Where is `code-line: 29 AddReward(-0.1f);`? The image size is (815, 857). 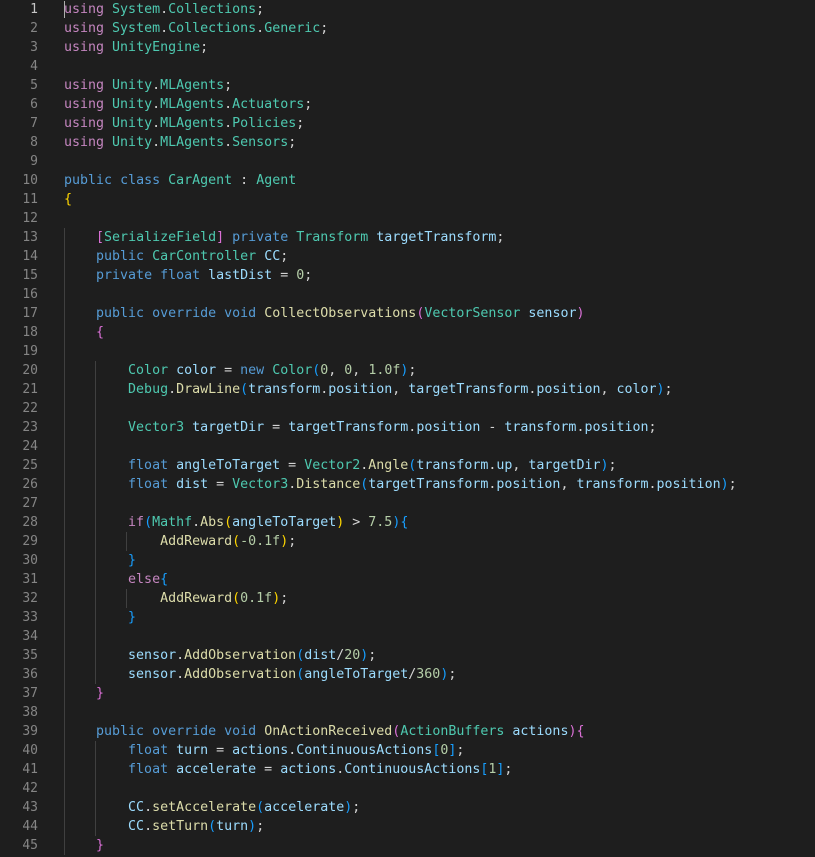 code-line: 29 AddReward(-0.1f); is located at coordinates (407, 541).